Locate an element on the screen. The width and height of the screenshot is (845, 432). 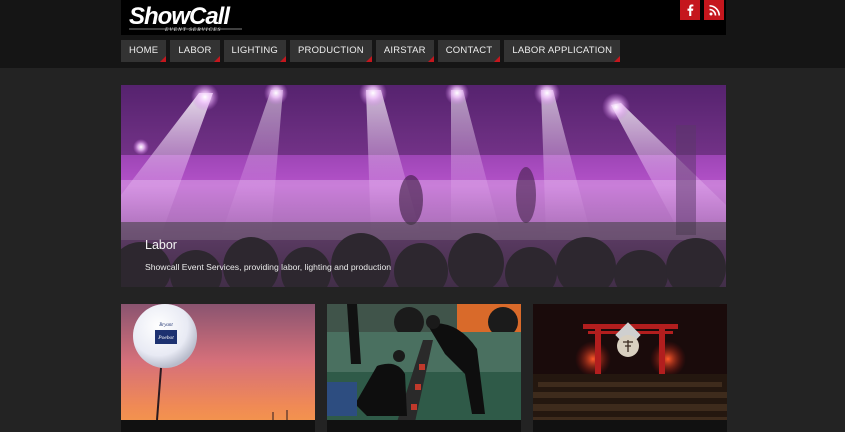
nav-item-label: LIGHTING is located at coordinates (254, 50).